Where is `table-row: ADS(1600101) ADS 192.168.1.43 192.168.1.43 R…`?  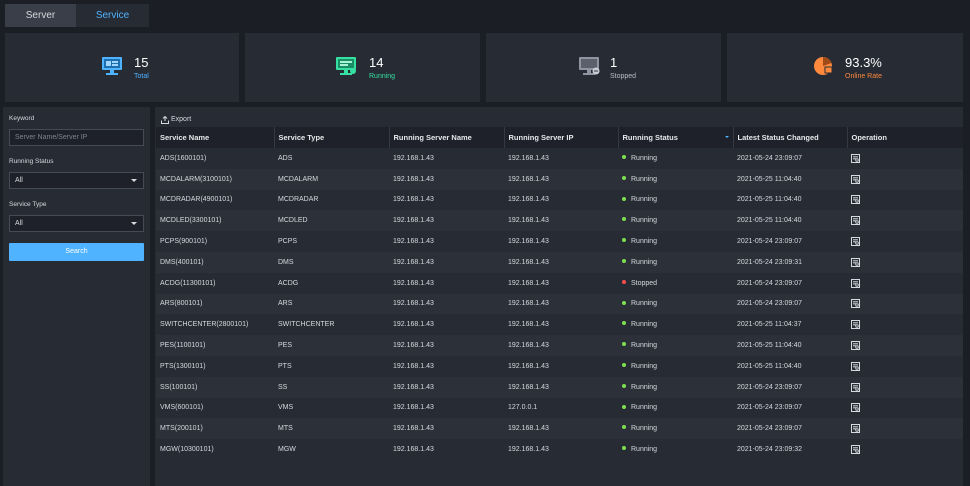
table-row: ADS(1600101) ADS 192.168.1.43 192.168.1.43 R… is located at coordinates (559, 158).